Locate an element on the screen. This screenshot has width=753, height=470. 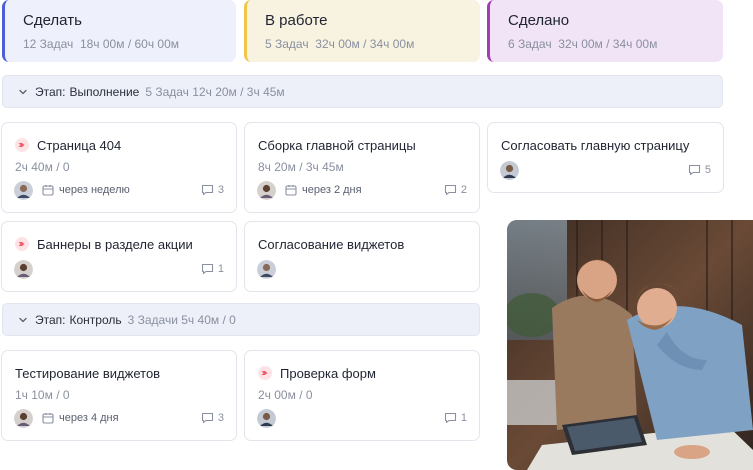
column-task-count: 6 Задач is located at coordinates (530, 44).